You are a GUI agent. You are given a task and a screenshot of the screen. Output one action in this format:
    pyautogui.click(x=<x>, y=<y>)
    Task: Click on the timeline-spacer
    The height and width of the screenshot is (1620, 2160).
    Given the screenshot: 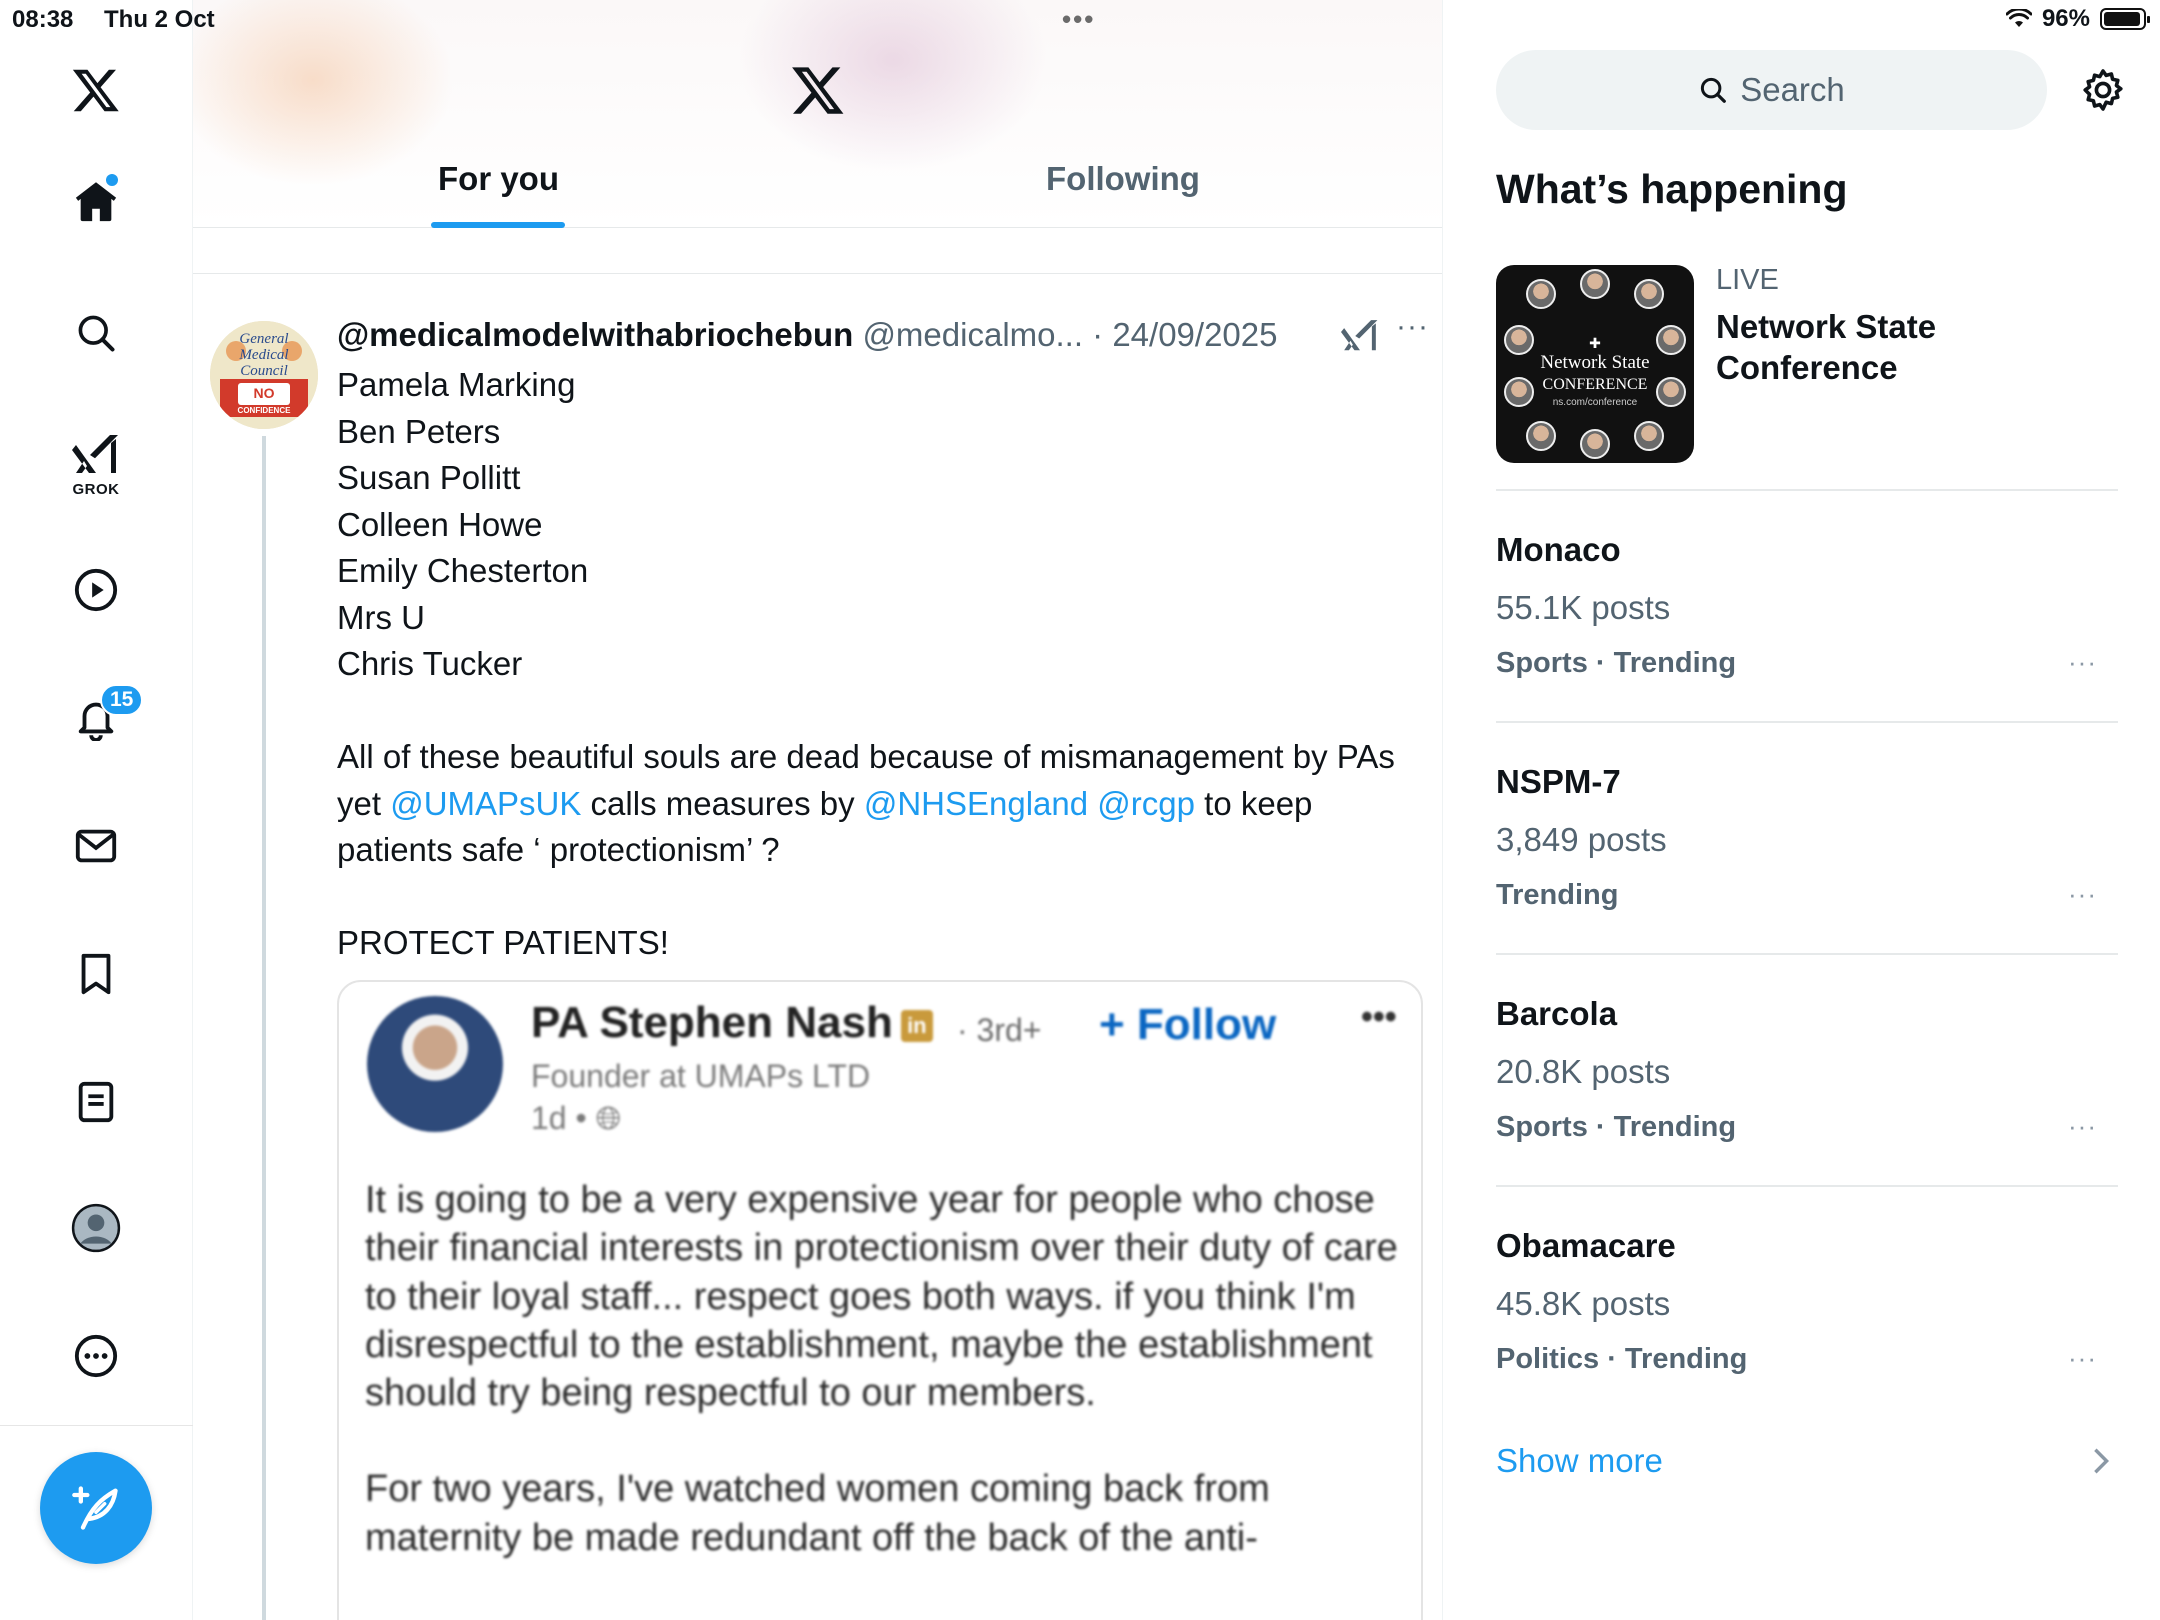 What is the action you would take?
    pyautogui.click(x=817, y=251)
    